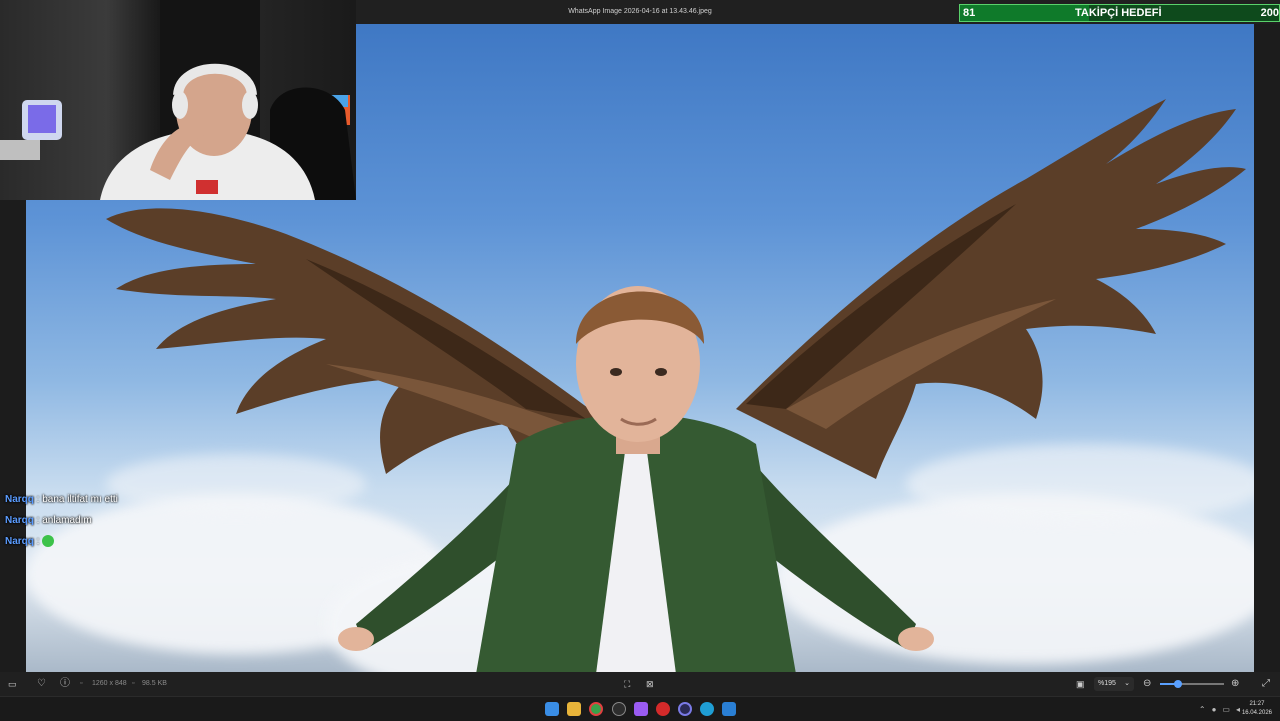 This screenshot has height=721, width=1280. Describe the element at coordinates (729, 709) in the screenshot. I see `photos-icon` at that location.